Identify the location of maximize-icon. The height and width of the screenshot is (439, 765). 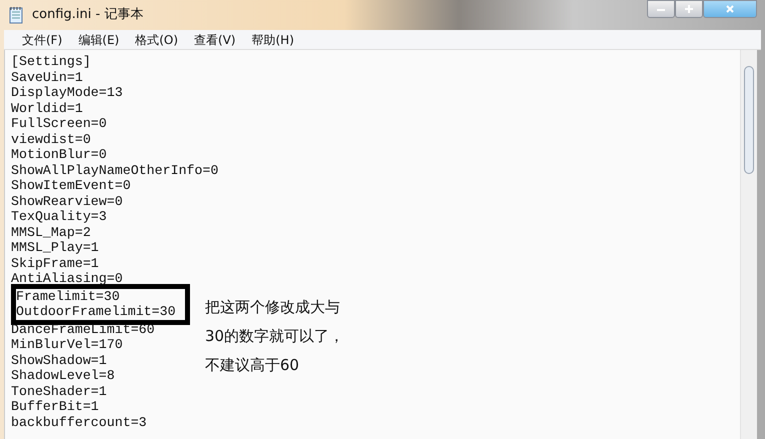
(689, 9).